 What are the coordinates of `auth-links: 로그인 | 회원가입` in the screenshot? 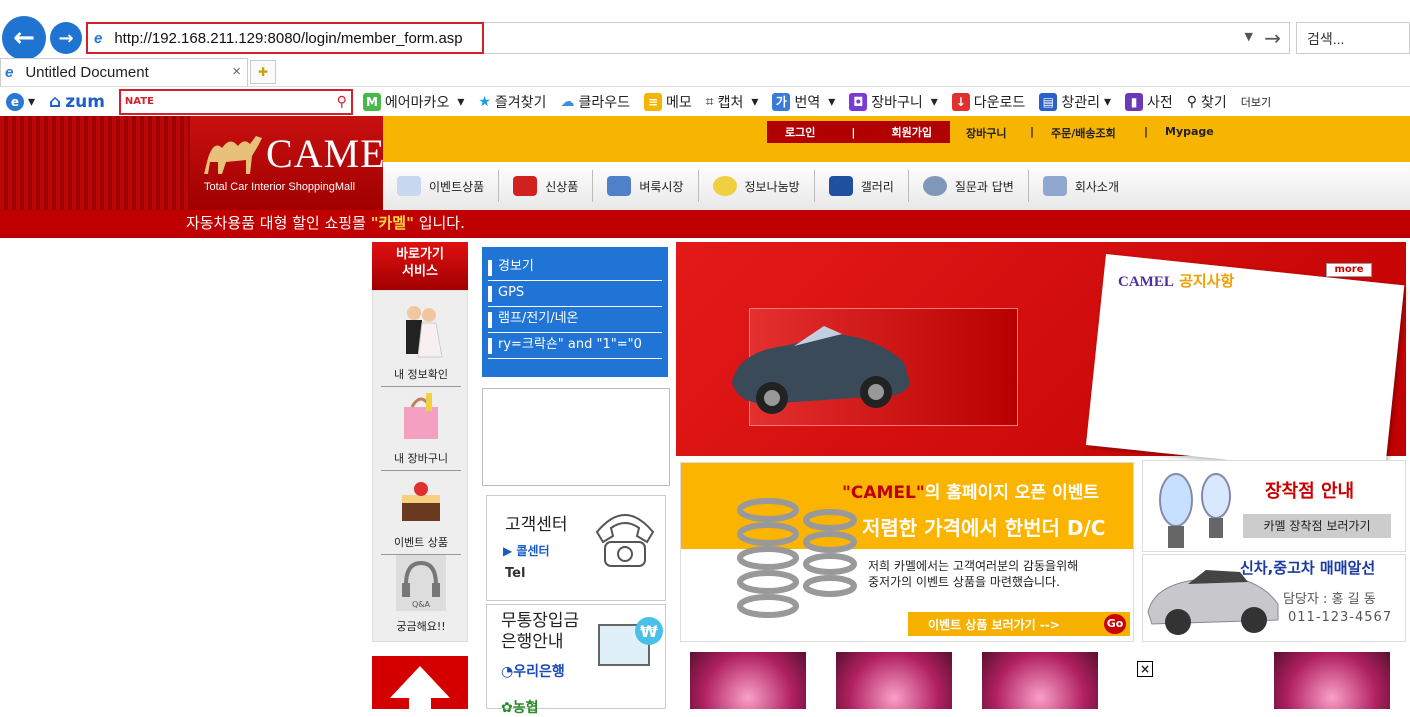 It's located at (858, 132).